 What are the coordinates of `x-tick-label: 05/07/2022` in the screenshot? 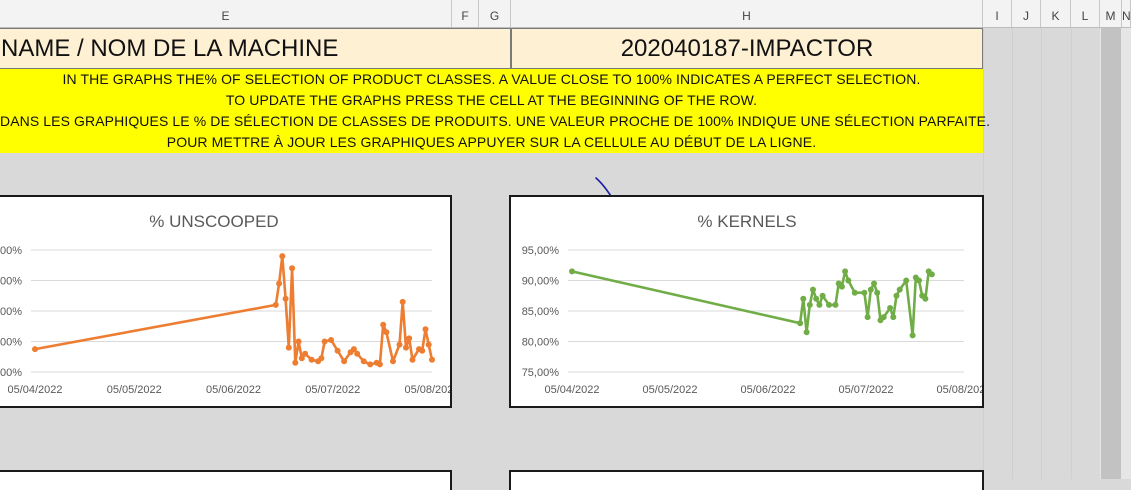 It's located at (332, 390).